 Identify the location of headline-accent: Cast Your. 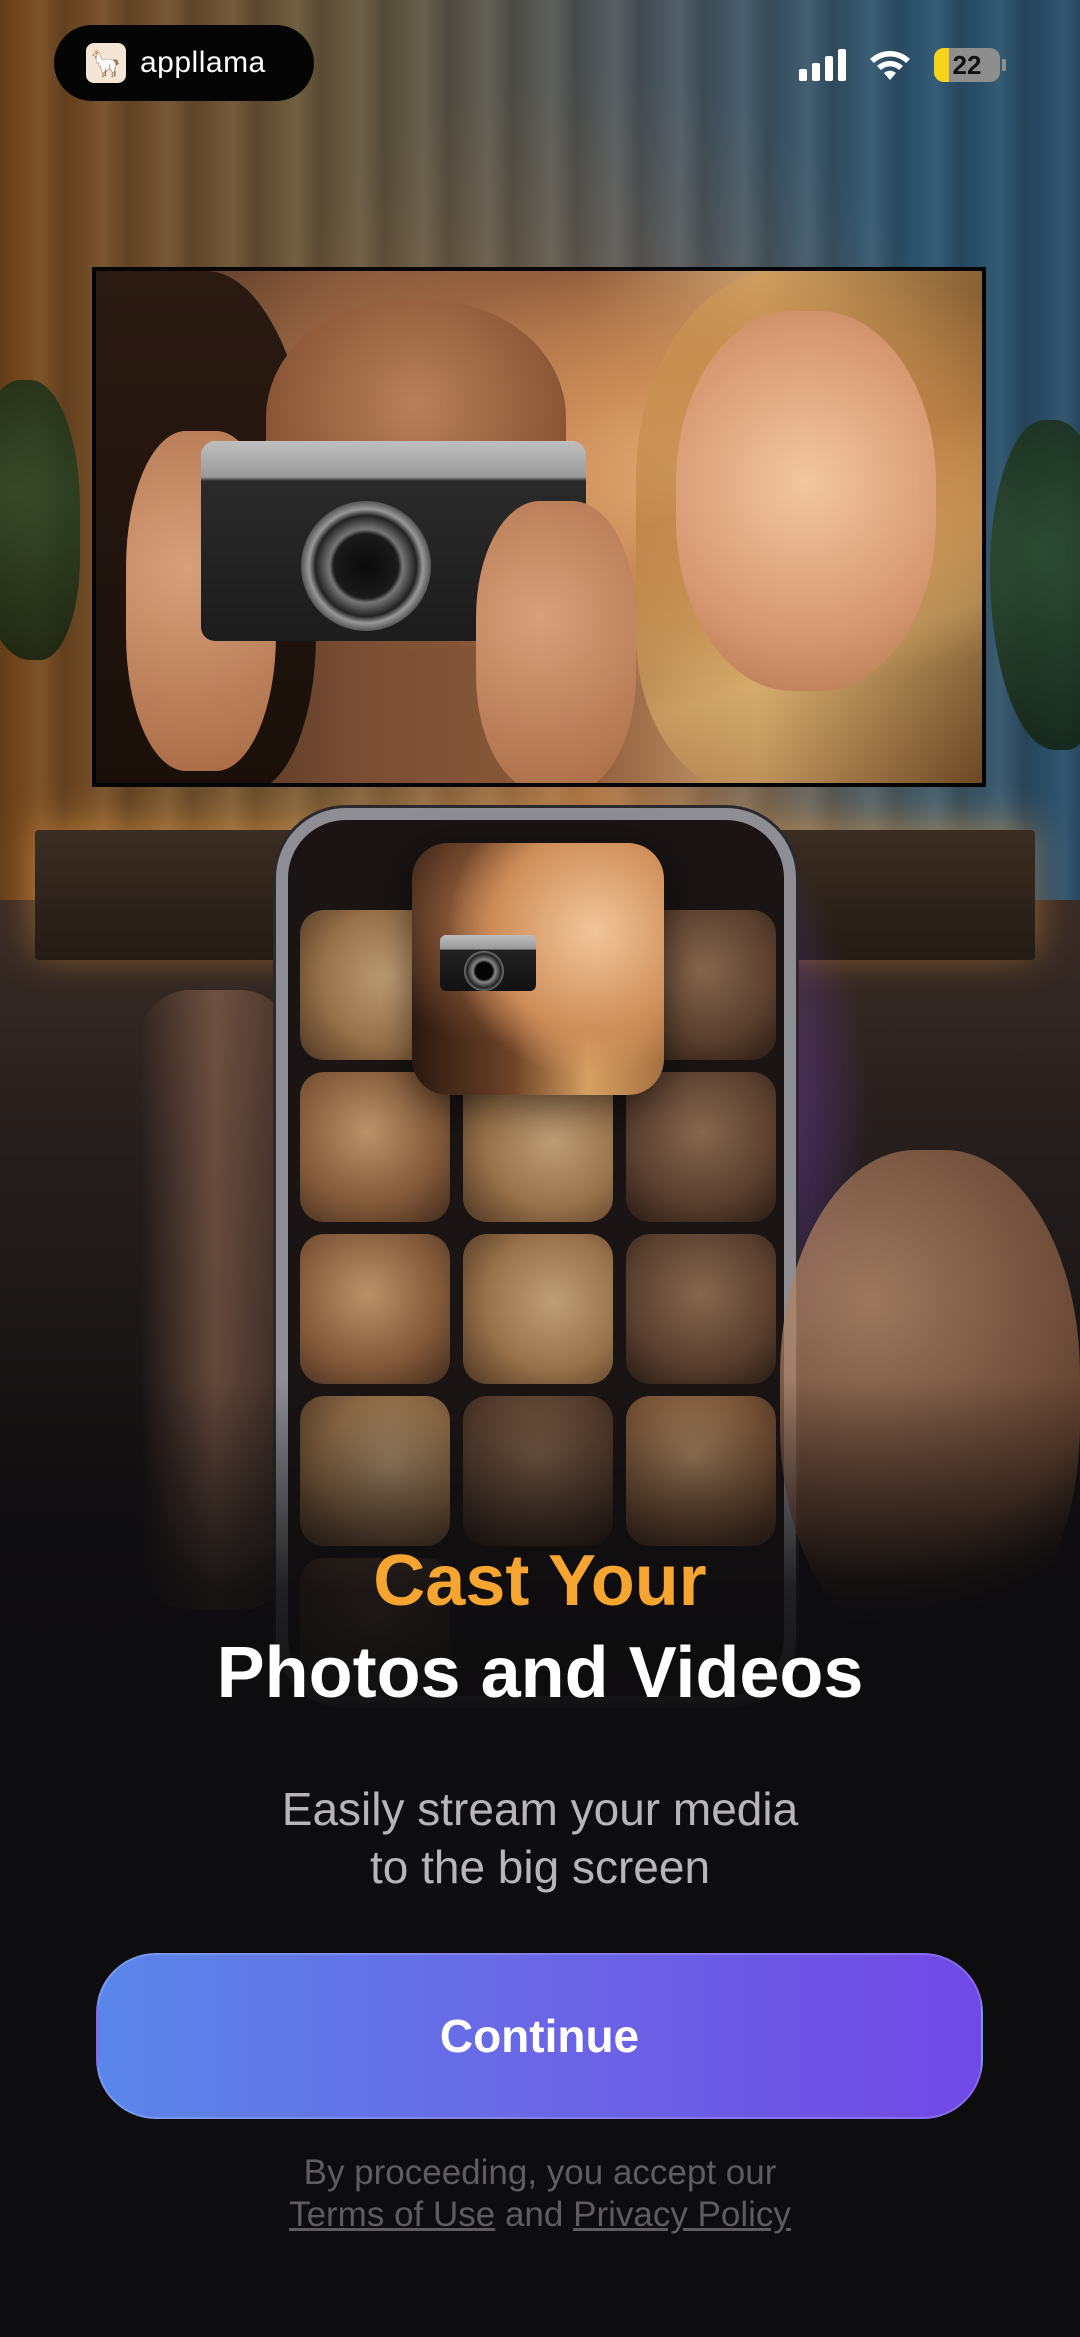
(540, 1581).